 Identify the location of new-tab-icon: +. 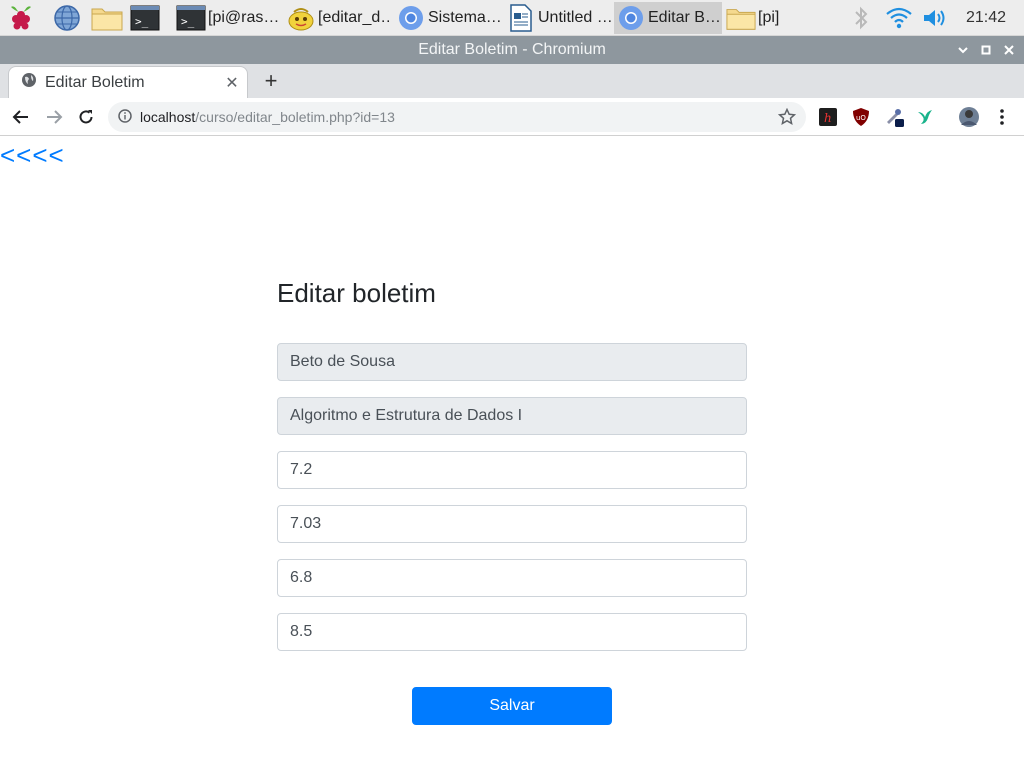
(271, 81).